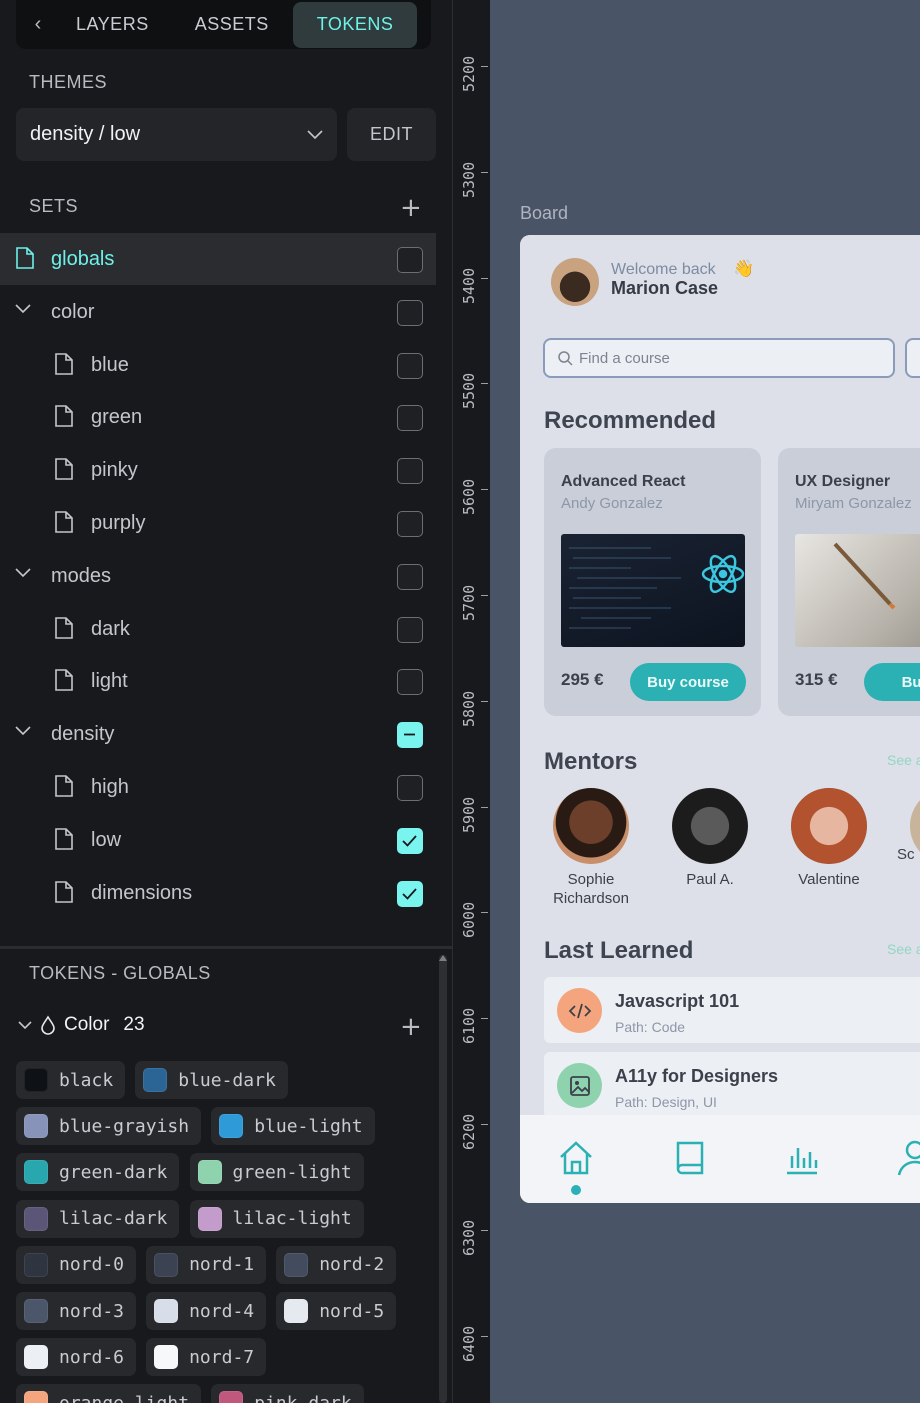 Image resolution: width=920 pixels, height=1403 pixels. What do you see at coordinates (218, 840) in the screenshot?
I see `set-item-low: low` at bounding box center [218, 840].